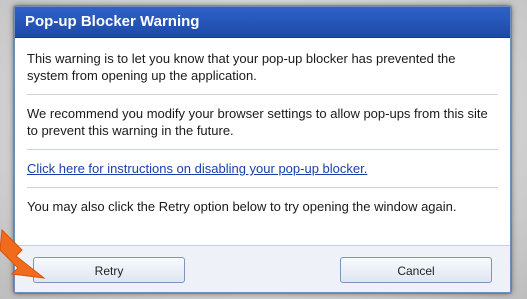  I want to click on dialog-title: Pop-up Blocker Warning, so click(262, 22).